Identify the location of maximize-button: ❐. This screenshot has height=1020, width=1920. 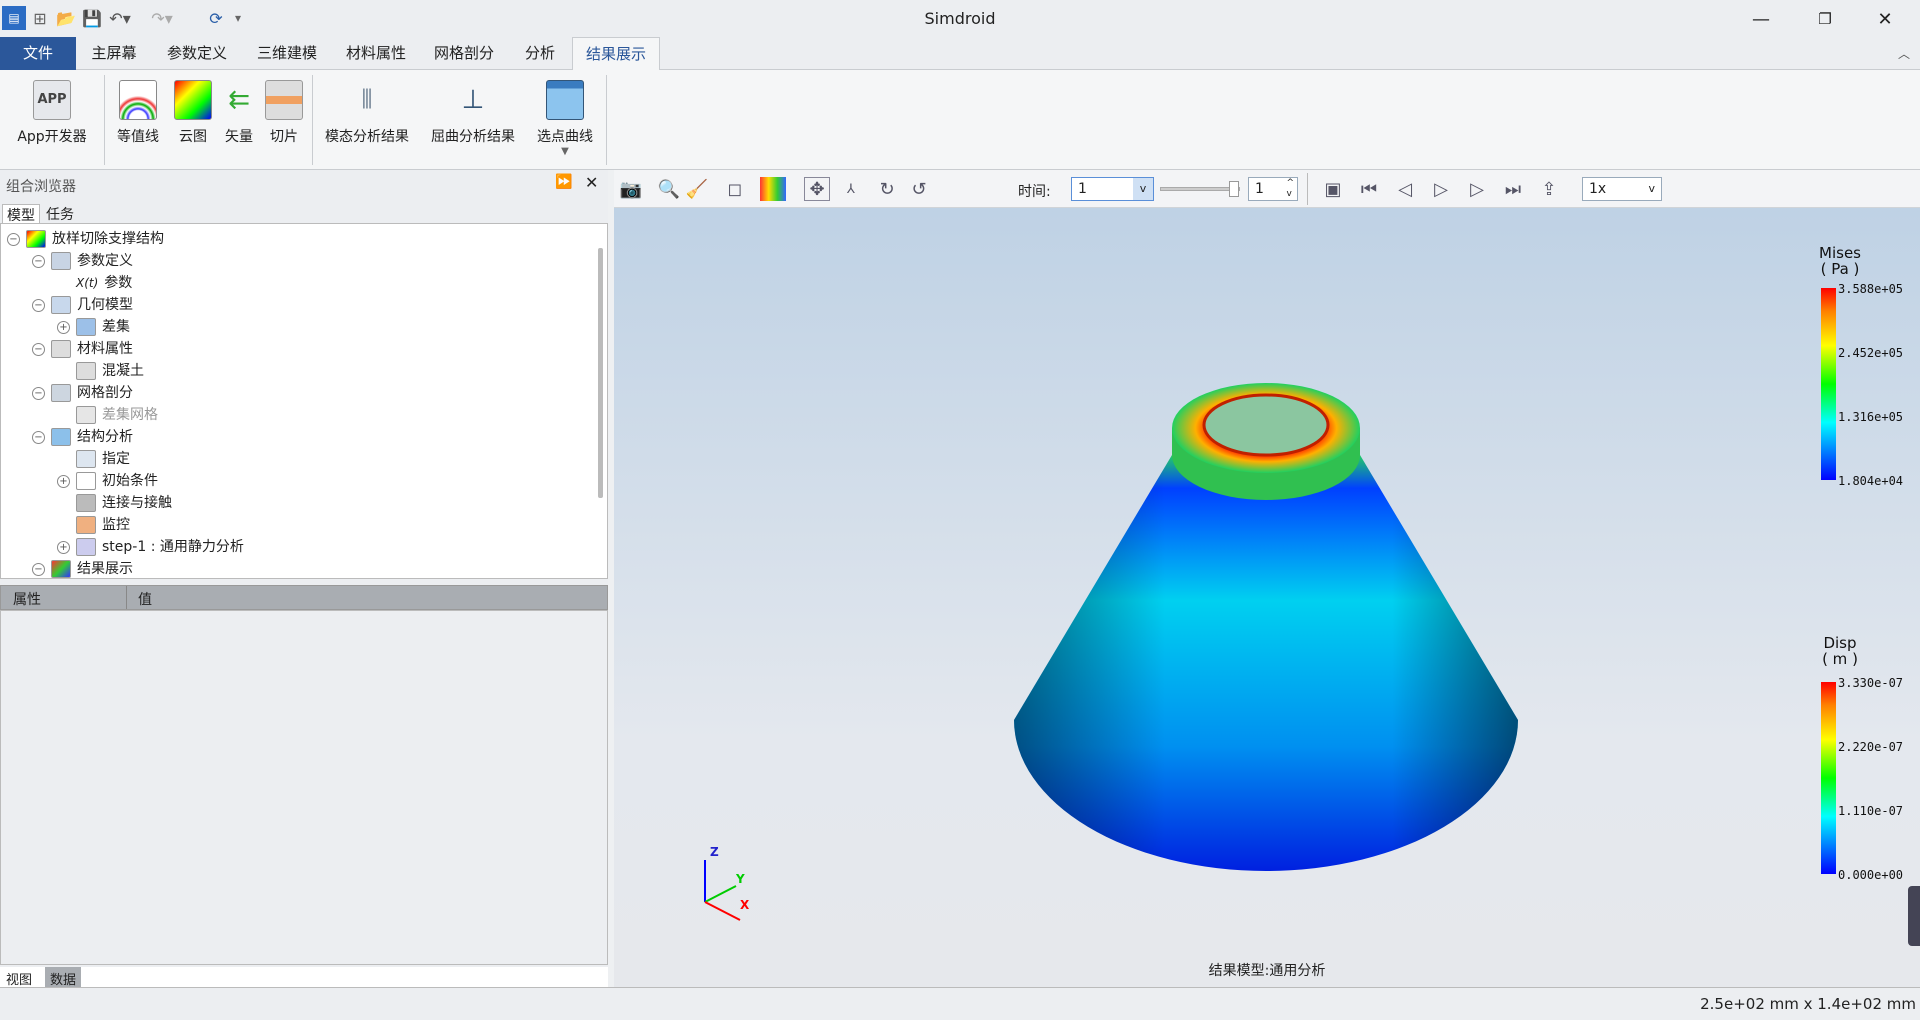
(1825, 19).